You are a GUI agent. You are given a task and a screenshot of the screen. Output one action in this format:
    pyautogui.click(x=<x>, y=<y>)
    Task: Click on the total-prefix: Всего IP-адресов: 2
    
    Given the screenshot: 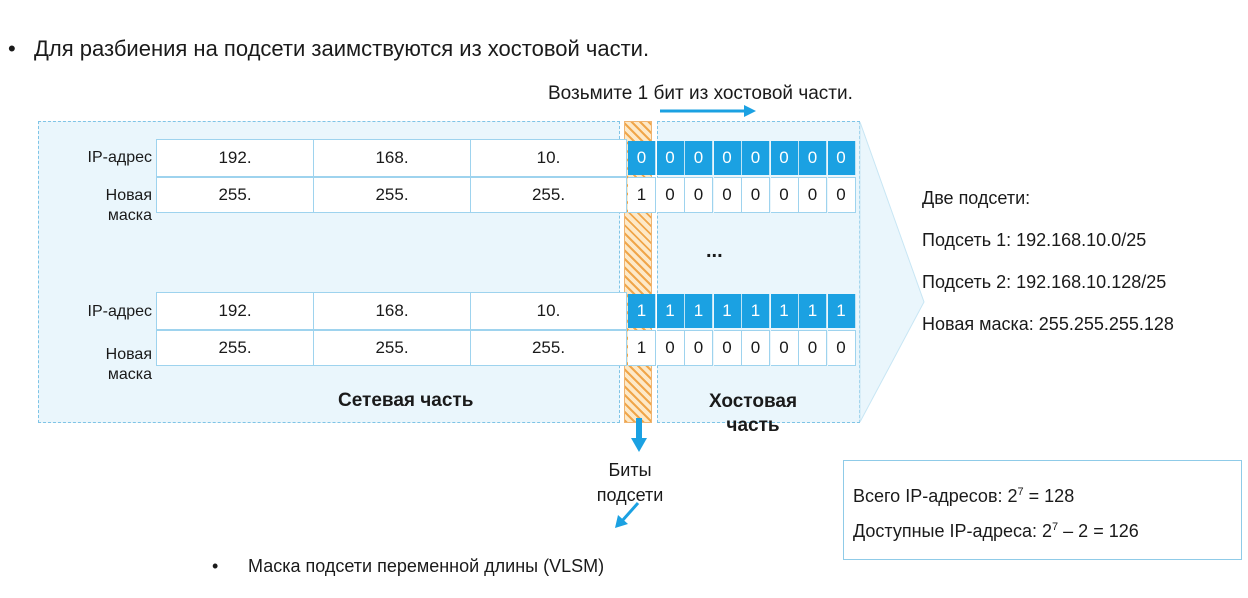 What is the action you would take?
    pyautogui.click(x=935, y=496)
    